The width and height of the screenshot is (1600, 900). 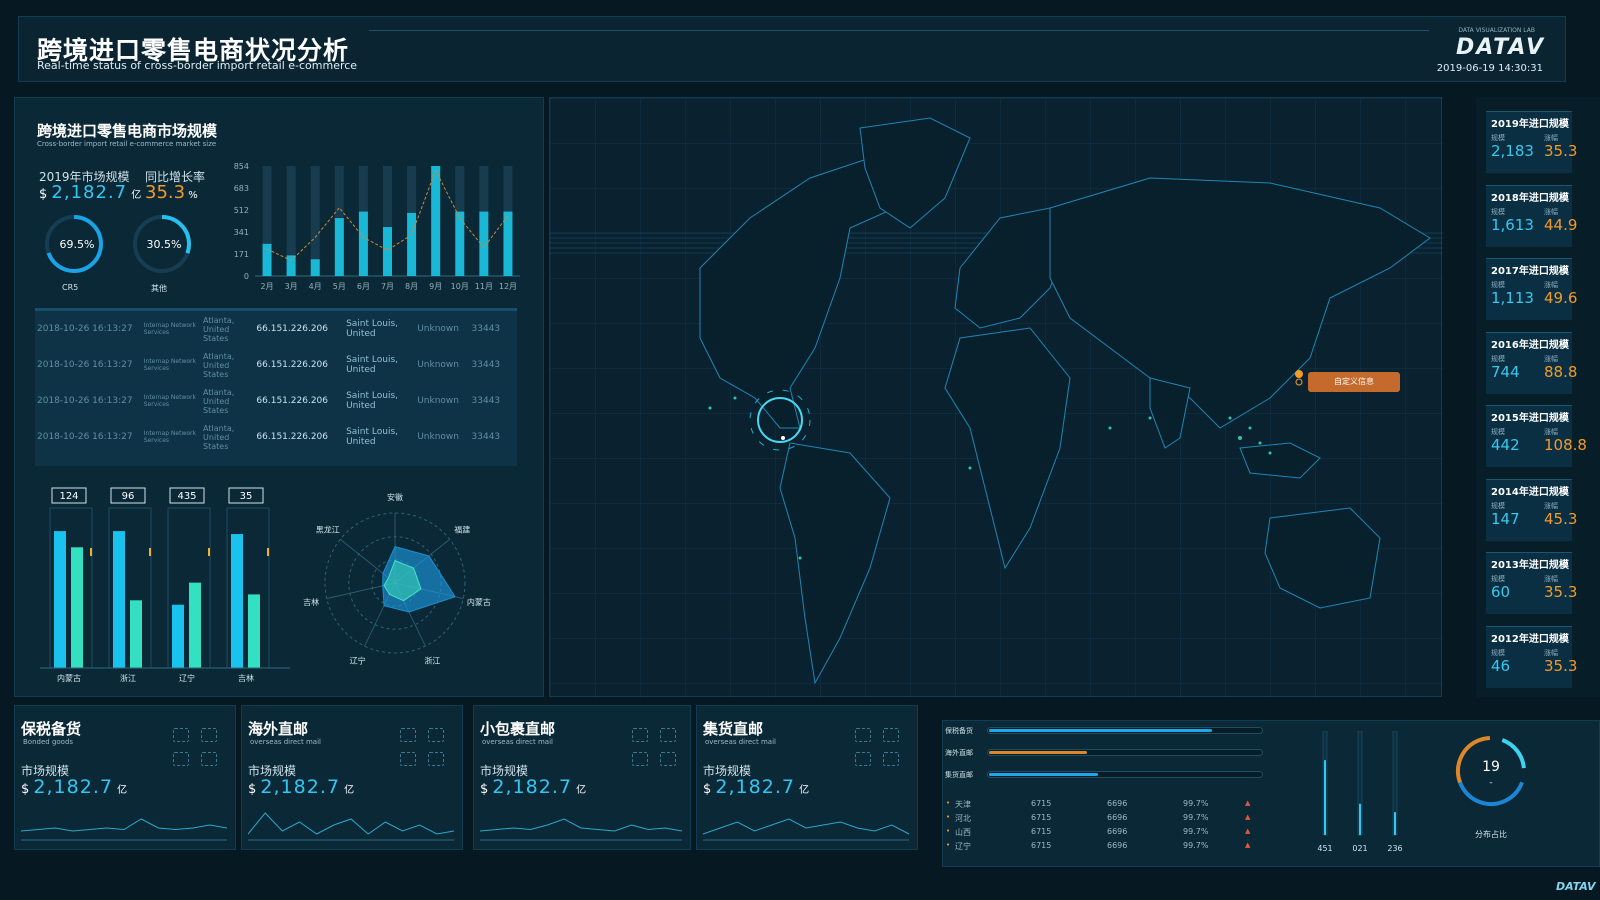 What do you see at coordinates (241, 166) in the screenshot?
I see `y-tick-label: 854` at bounding box center [241, 166].